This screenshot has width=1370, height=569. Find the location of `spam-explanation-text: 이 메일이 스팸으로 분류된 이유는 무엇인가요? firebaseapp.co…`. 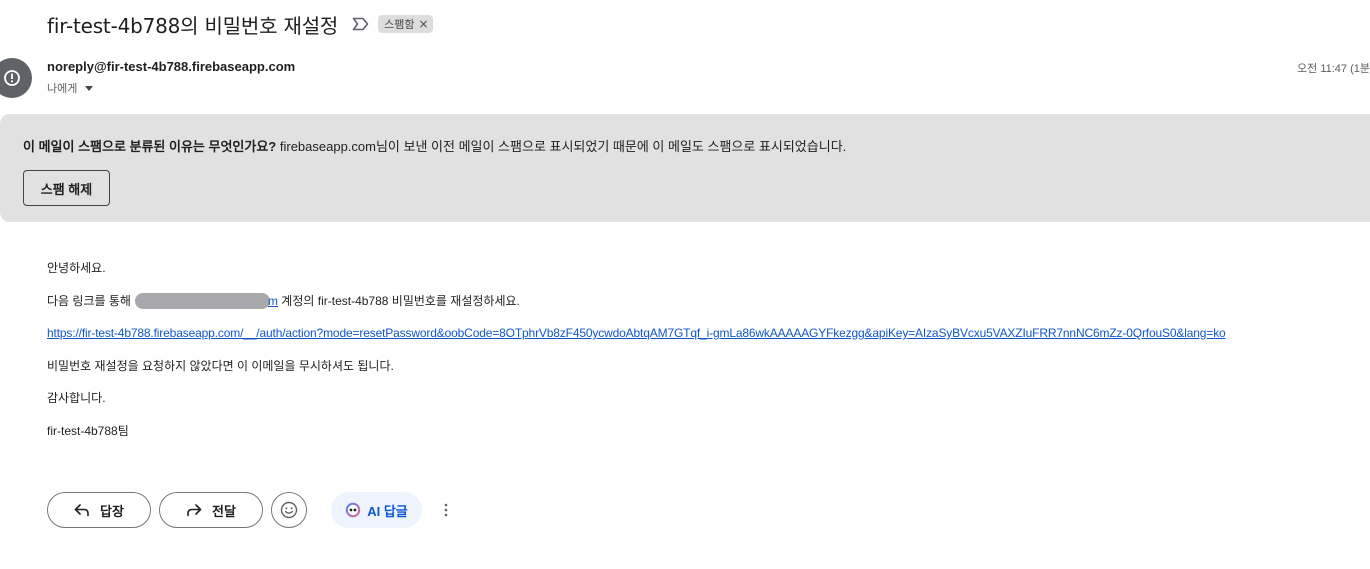

spam-explanation-text: 이 메일이 스팸으로 분류된 이유는 무엇인가요? firebaseapp.co… is located at coordinates (434, 145).